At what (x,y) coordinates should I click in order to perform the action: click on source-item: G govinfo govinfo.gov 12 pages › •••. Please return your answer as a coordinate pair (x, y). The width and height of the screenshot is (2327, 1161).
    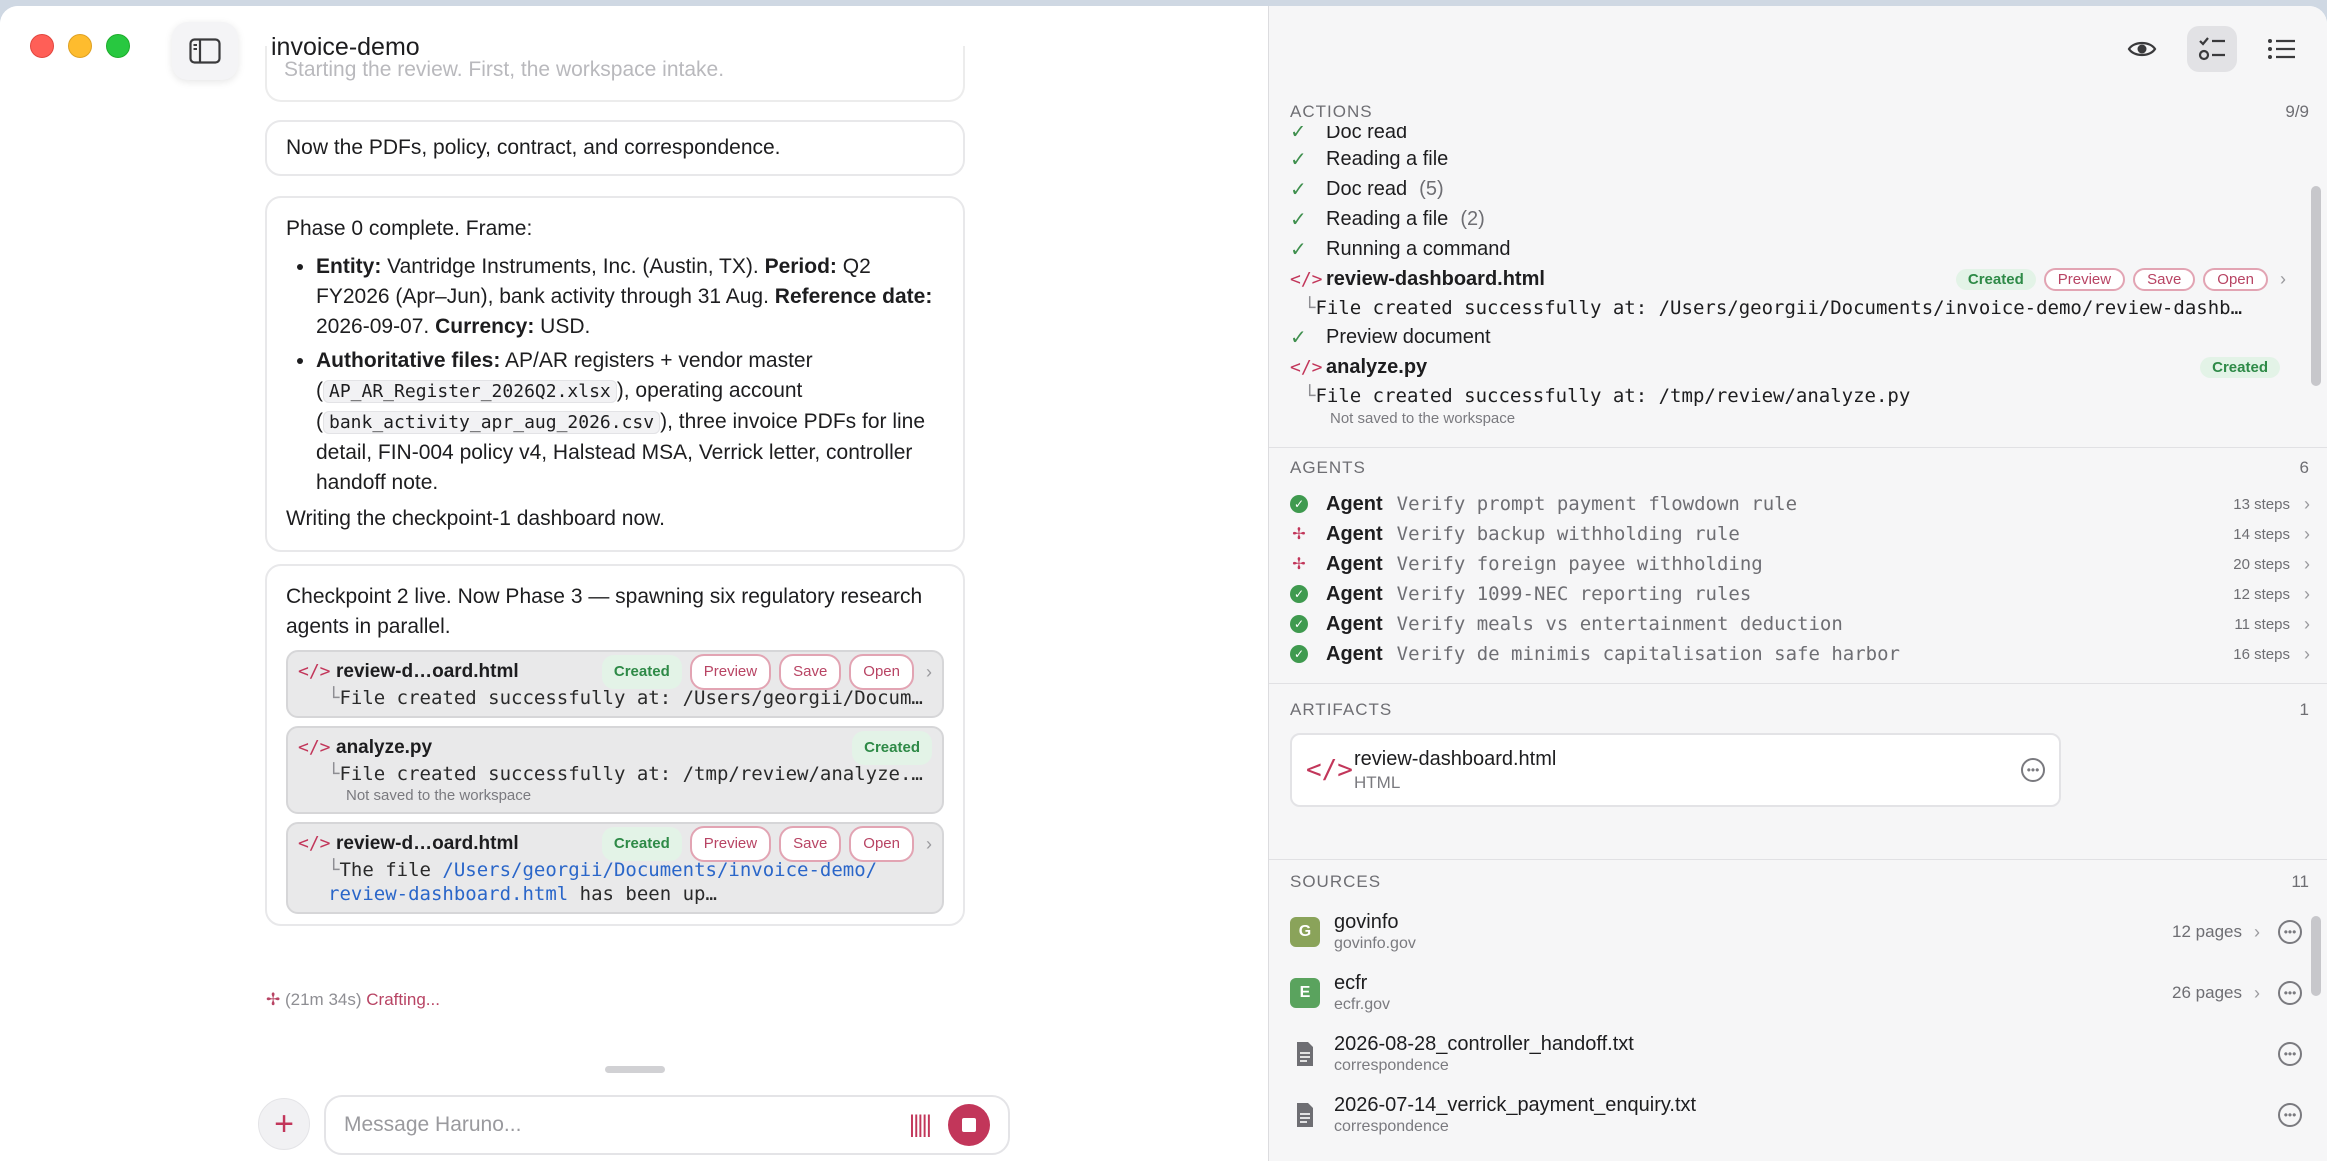
    Looking at the image, I should click on (1796, 932).